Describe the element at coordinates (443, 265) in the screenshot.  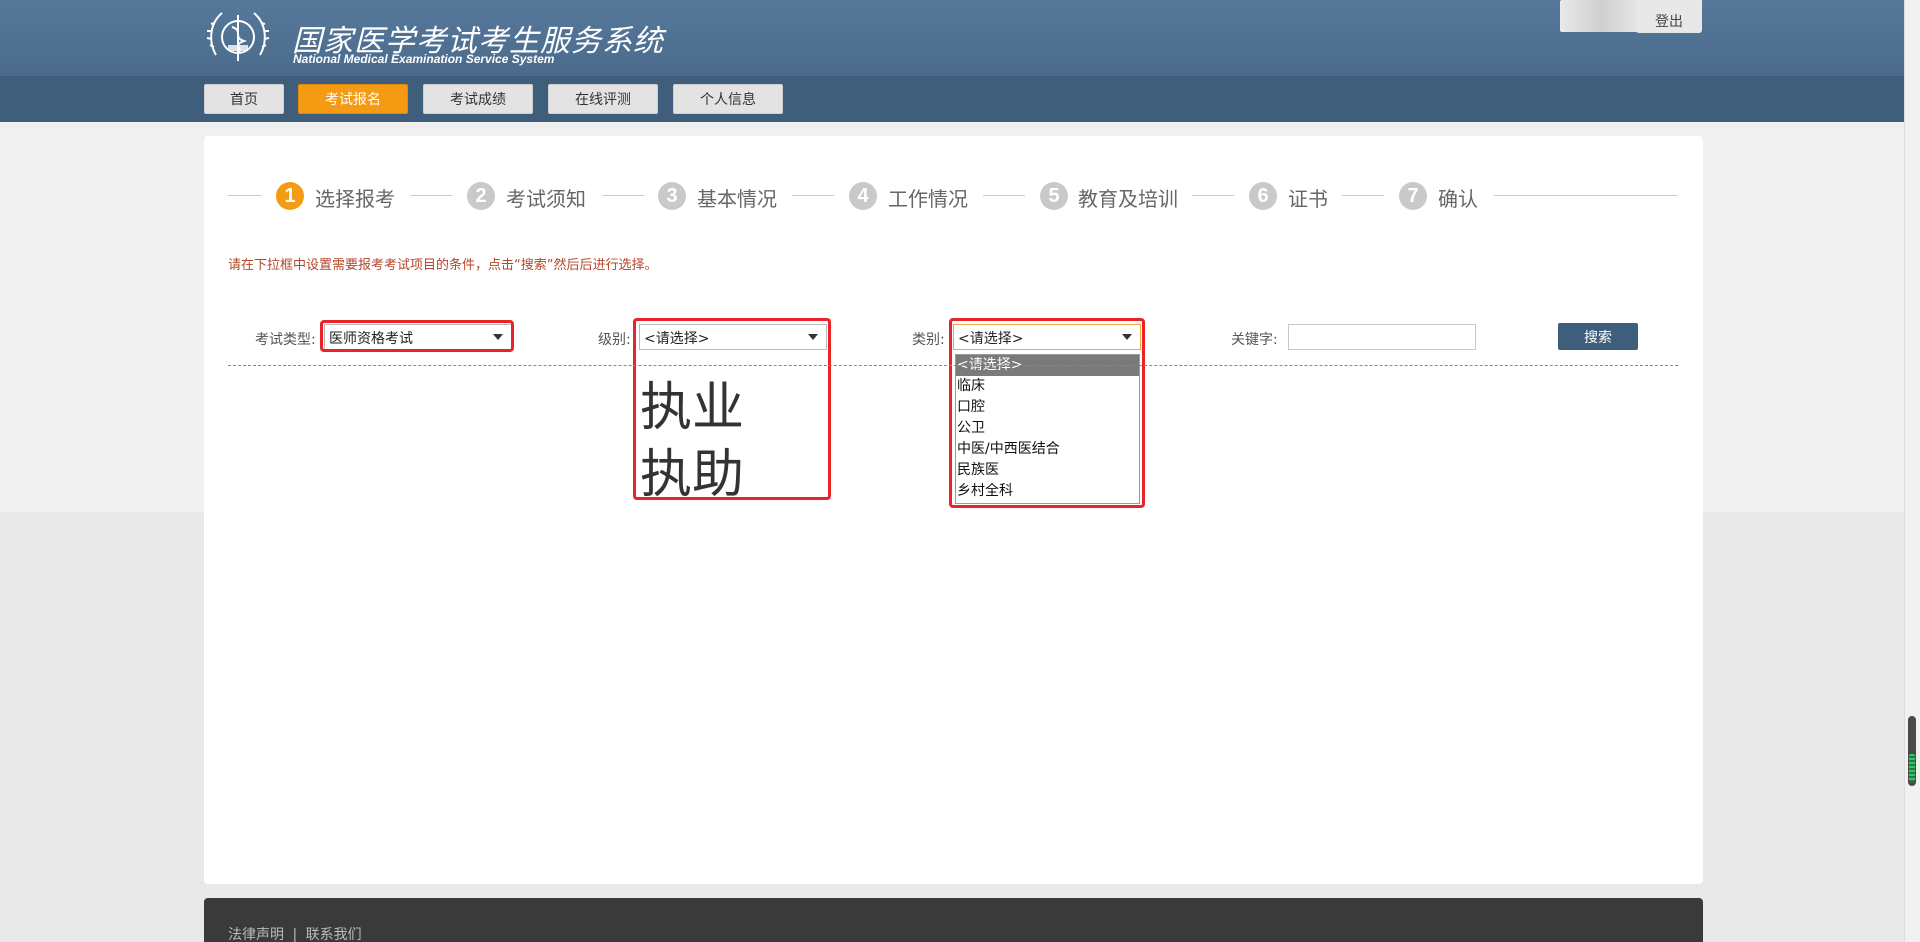
I see `instruction-hint: 请在下拉框中设置需要报考考试项目的条件，点击“搜索”然后后进行选择。` at that location.